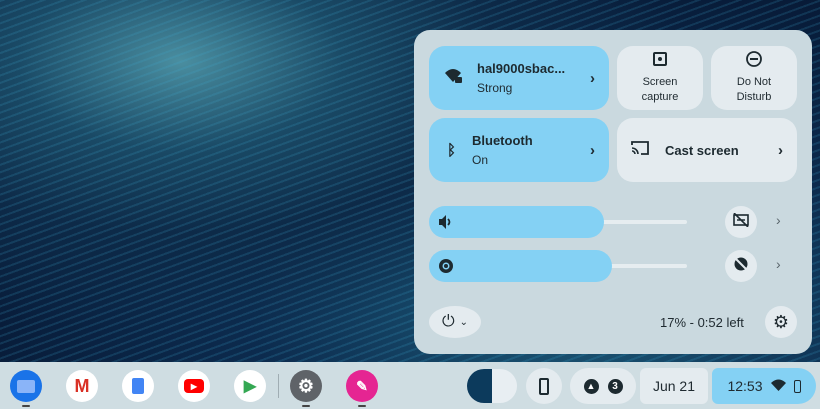 This screenshot has width=820, height=409. I want to click on night-light-off-icon, so click(741, 266).